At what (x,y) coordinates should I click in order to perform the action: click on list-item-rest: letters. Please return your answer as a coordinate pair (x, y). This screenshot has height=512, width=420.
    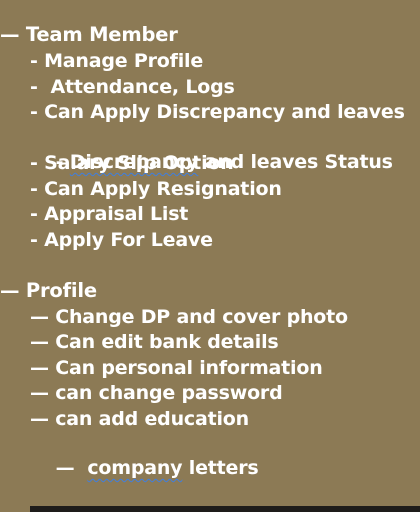
    Looking at the image, I should click on (220, 468).